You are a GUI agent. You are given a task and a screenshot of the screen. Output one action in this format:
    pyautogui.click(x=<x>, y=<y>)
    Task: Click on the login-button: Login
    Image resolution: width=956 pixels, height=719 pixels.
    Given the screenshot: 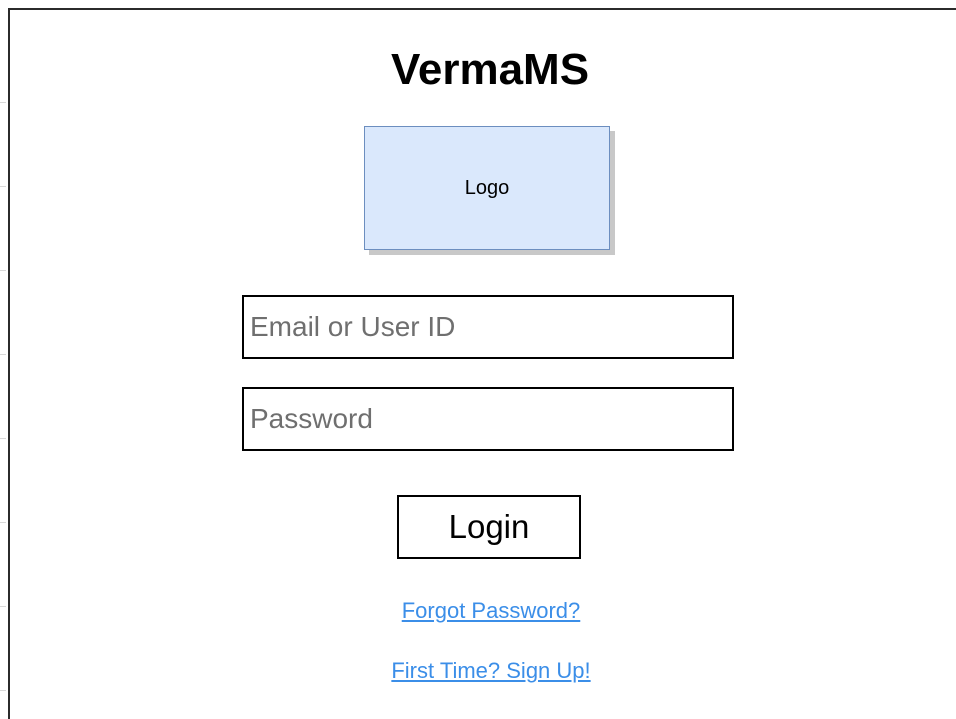 What is the action you would take?
    pyautogui.click(x=489, y=527)
    